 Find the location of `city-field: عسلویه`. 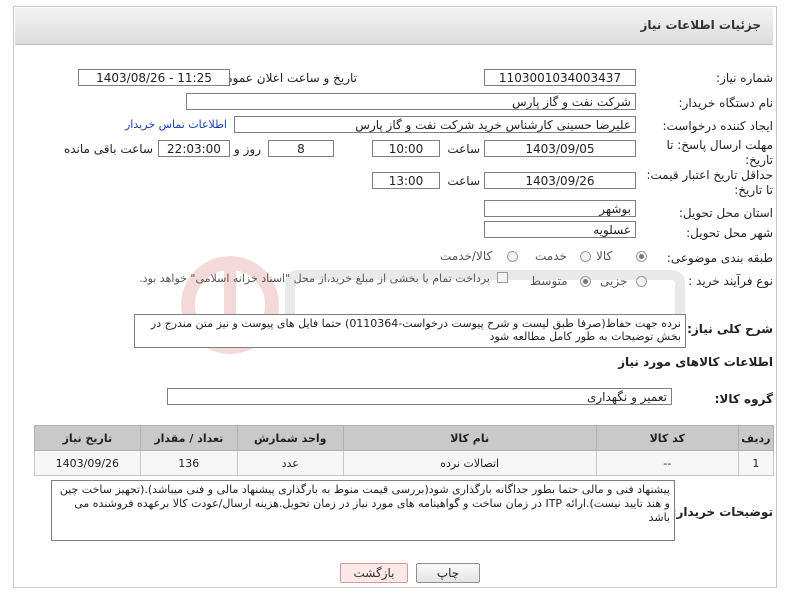

city-field: عسلویه is located at coordinates (560, 229).